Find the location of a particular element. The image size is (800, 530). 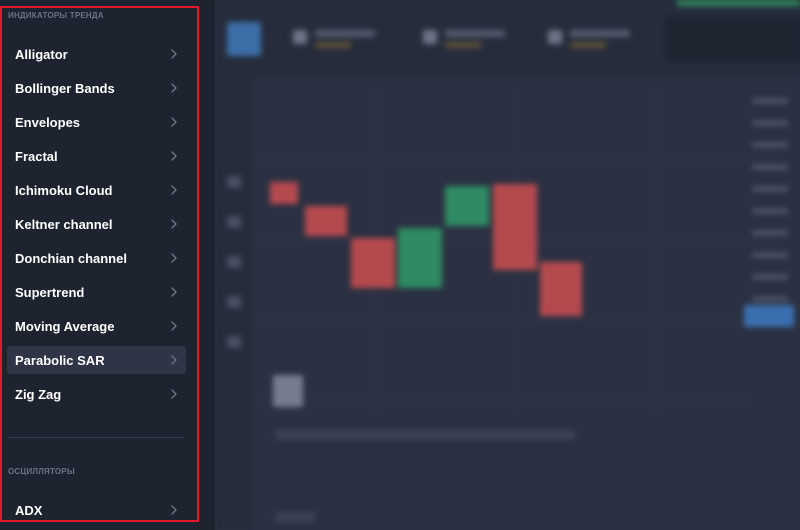

indicator-item-moving-average: Moving Average is located at coordinates (96, 326).